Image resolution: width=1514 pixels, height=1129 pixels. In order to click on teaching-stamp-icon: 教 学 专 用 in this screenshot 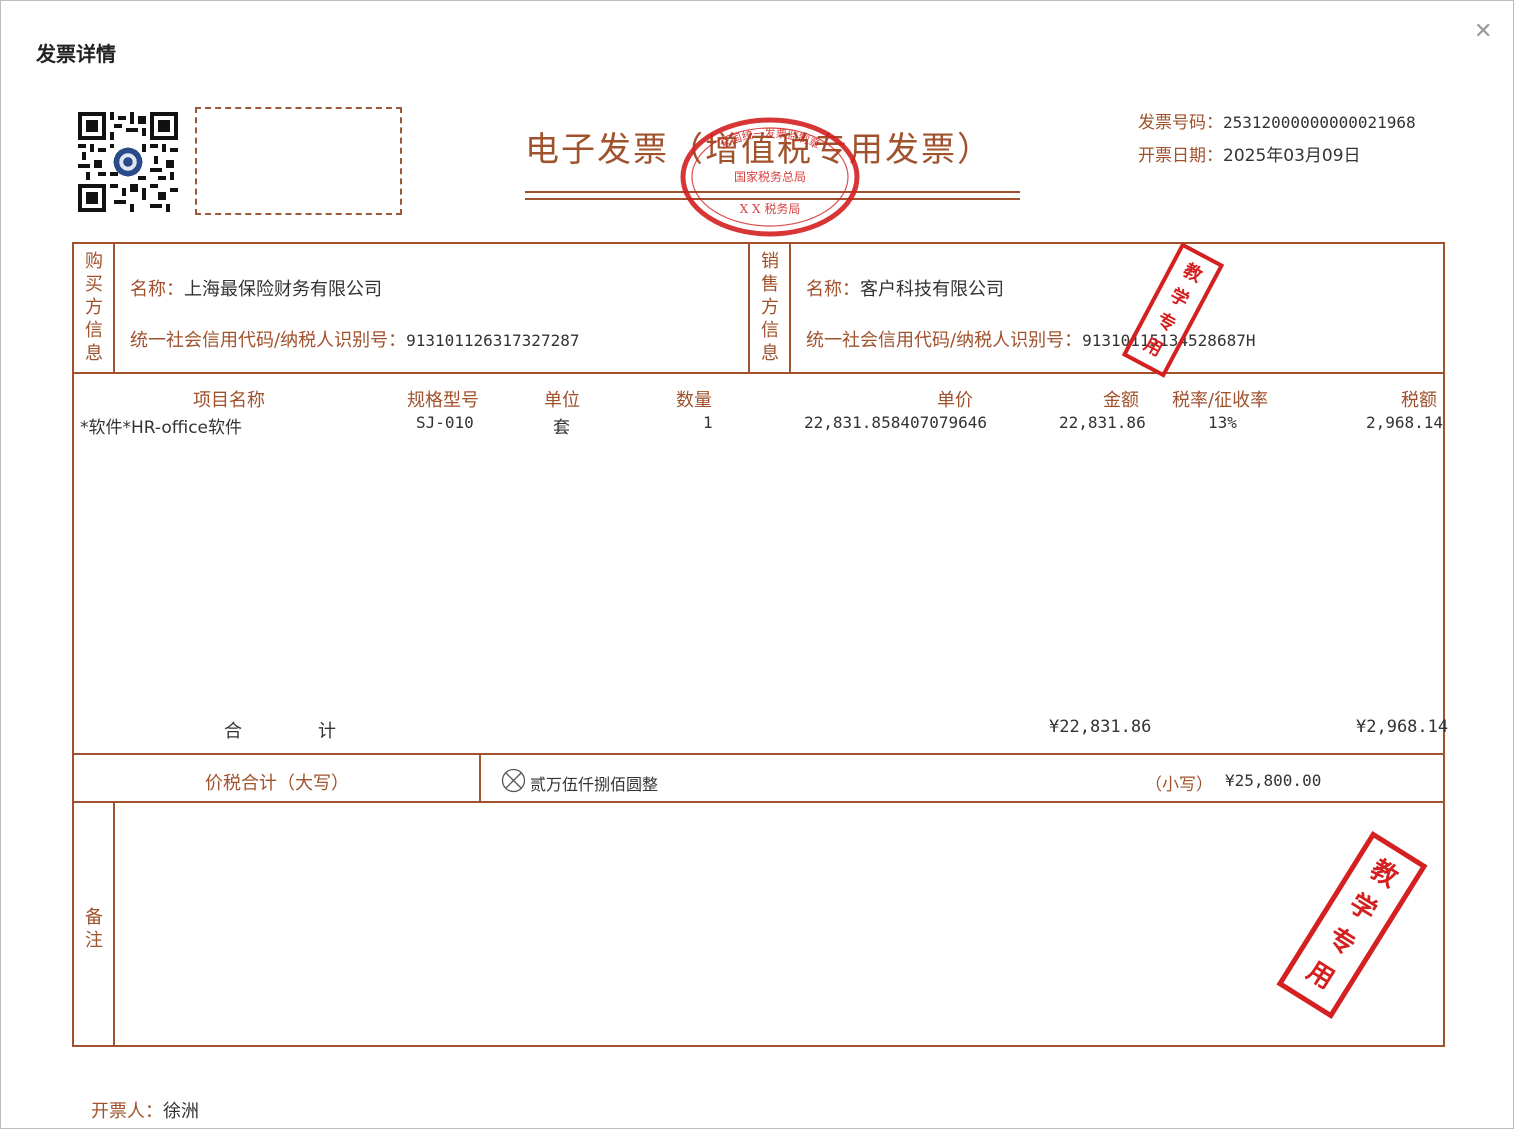, I will do `click(1352, 925)`.